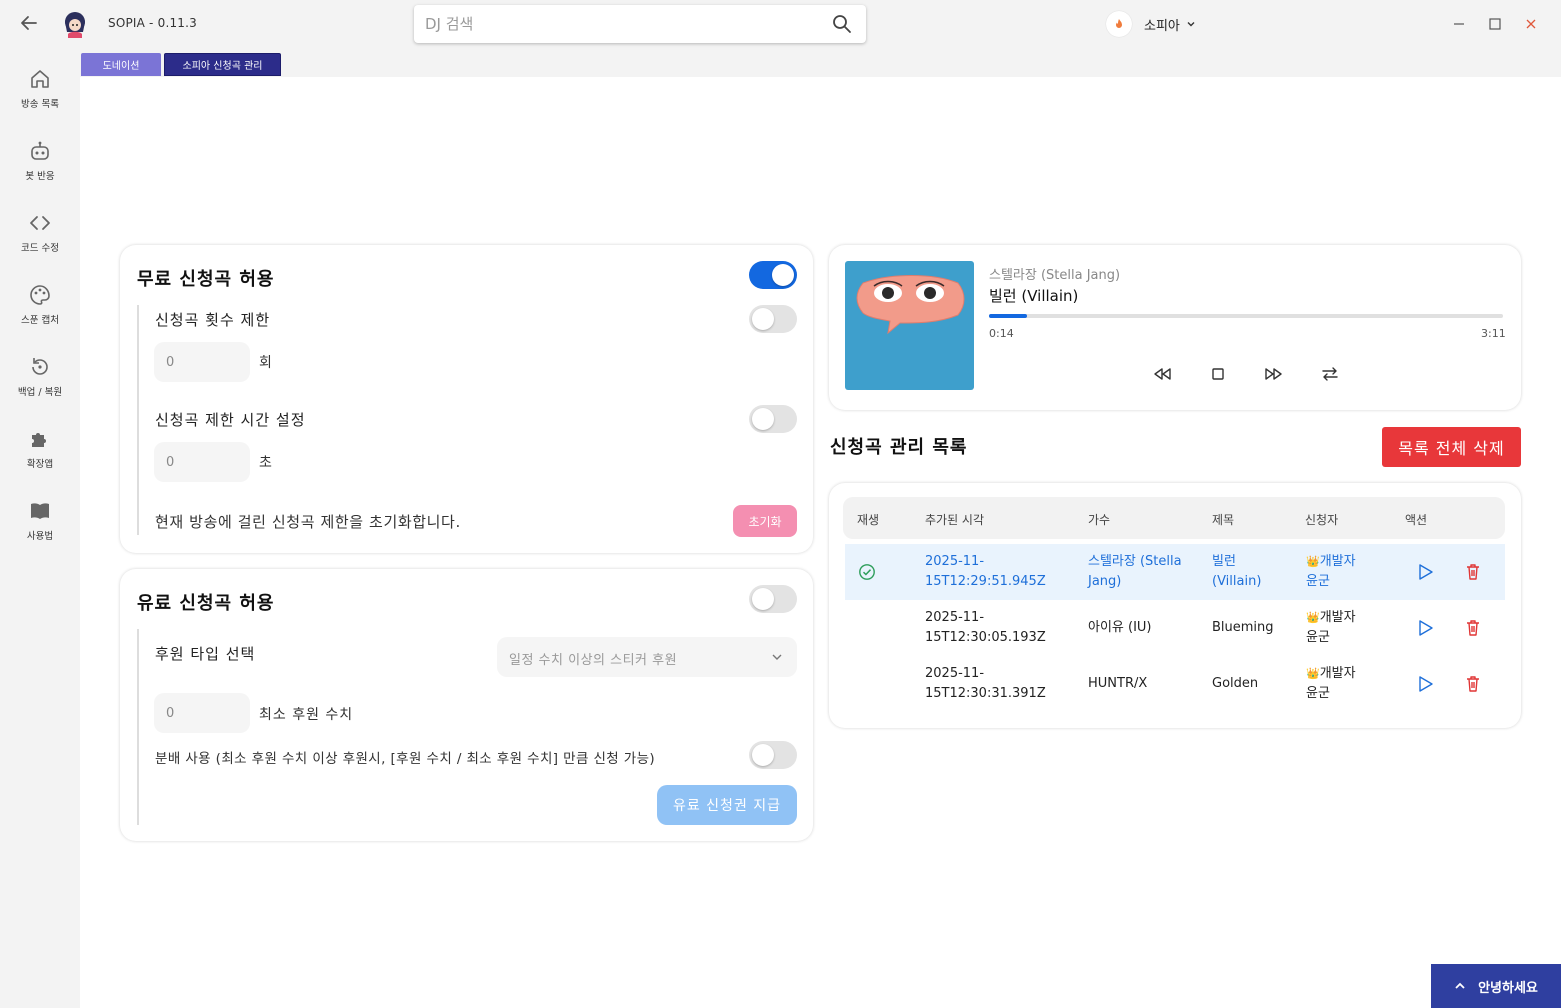  Describe the element at coordinates (40, 223) in the screenshot. I see `code-icon` at that location.